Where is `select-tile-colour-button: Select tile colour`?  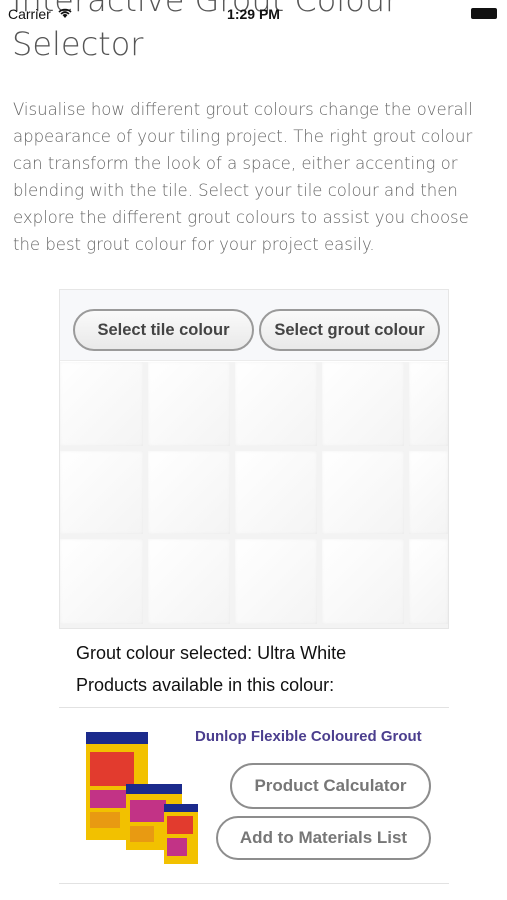
select-tile-colour-button: Select tile colour is located at coordinates (163, 330).